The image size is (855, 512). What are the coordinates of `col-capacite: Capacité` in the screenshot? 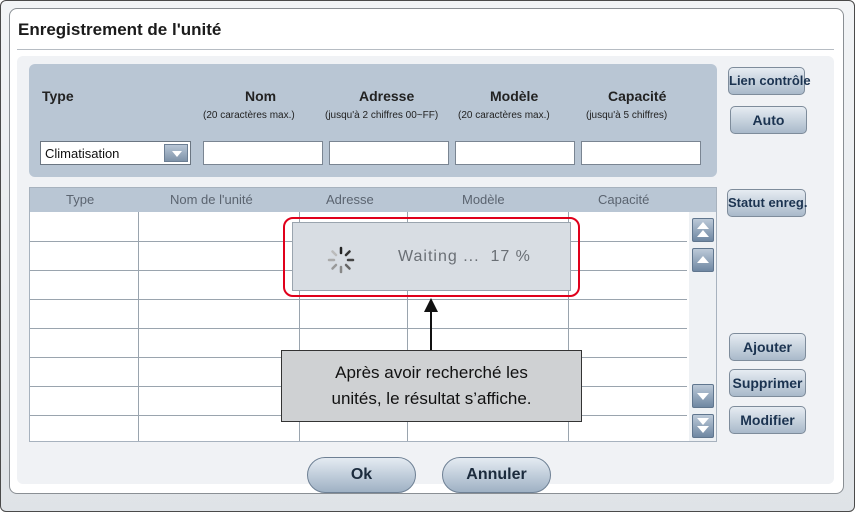 It's located at (624, 199).